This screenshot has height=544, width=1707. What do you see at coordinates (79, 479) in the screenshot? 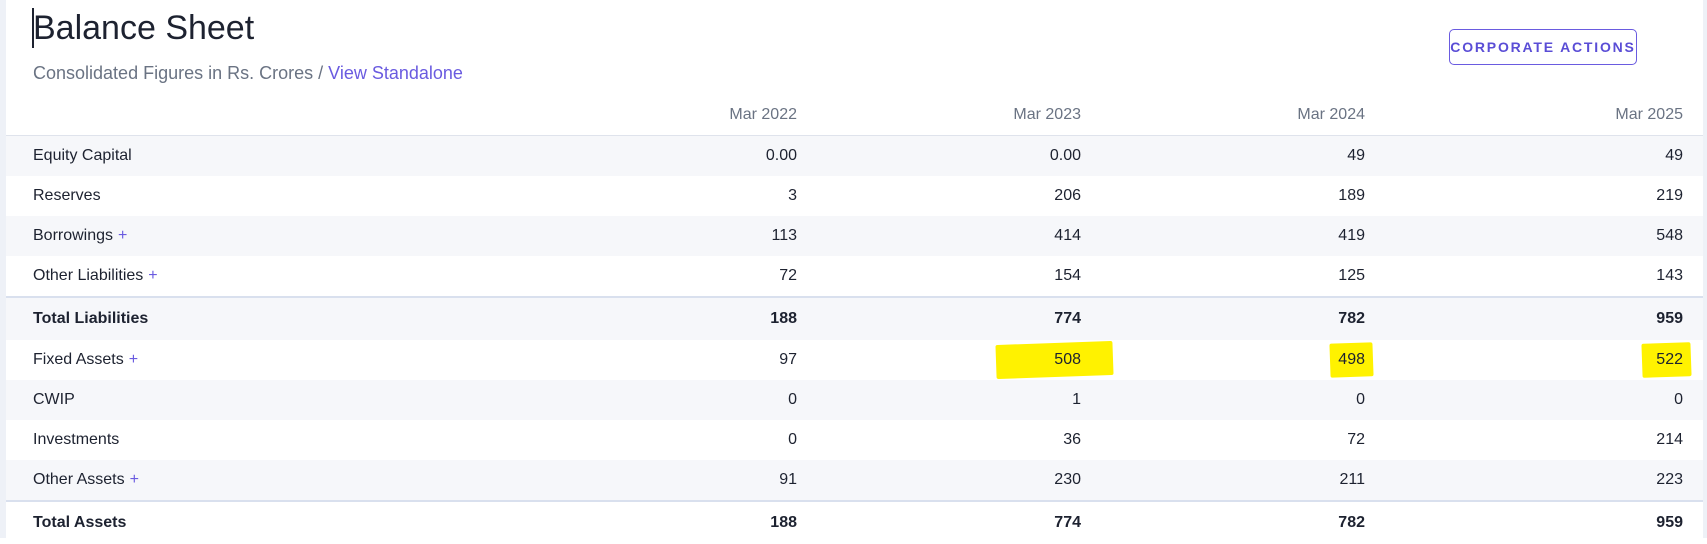
I see `row-label-text: Other Assets` at bounding box center [79, 479].